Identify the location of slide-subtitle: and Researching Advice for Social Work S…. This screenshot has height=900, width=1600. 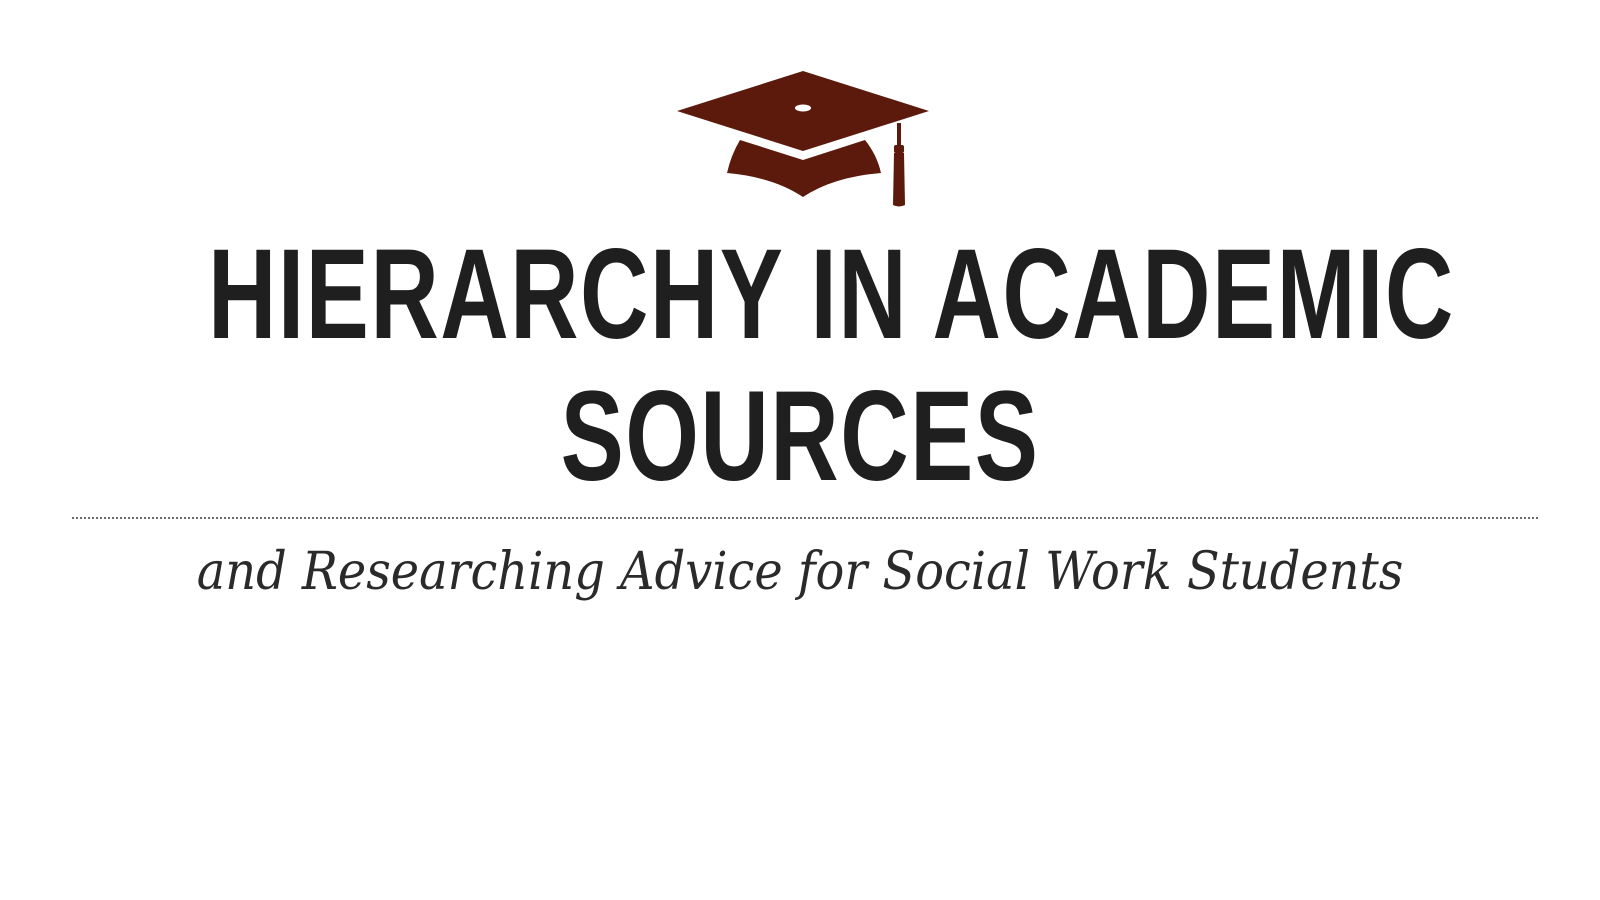
(800, 572).